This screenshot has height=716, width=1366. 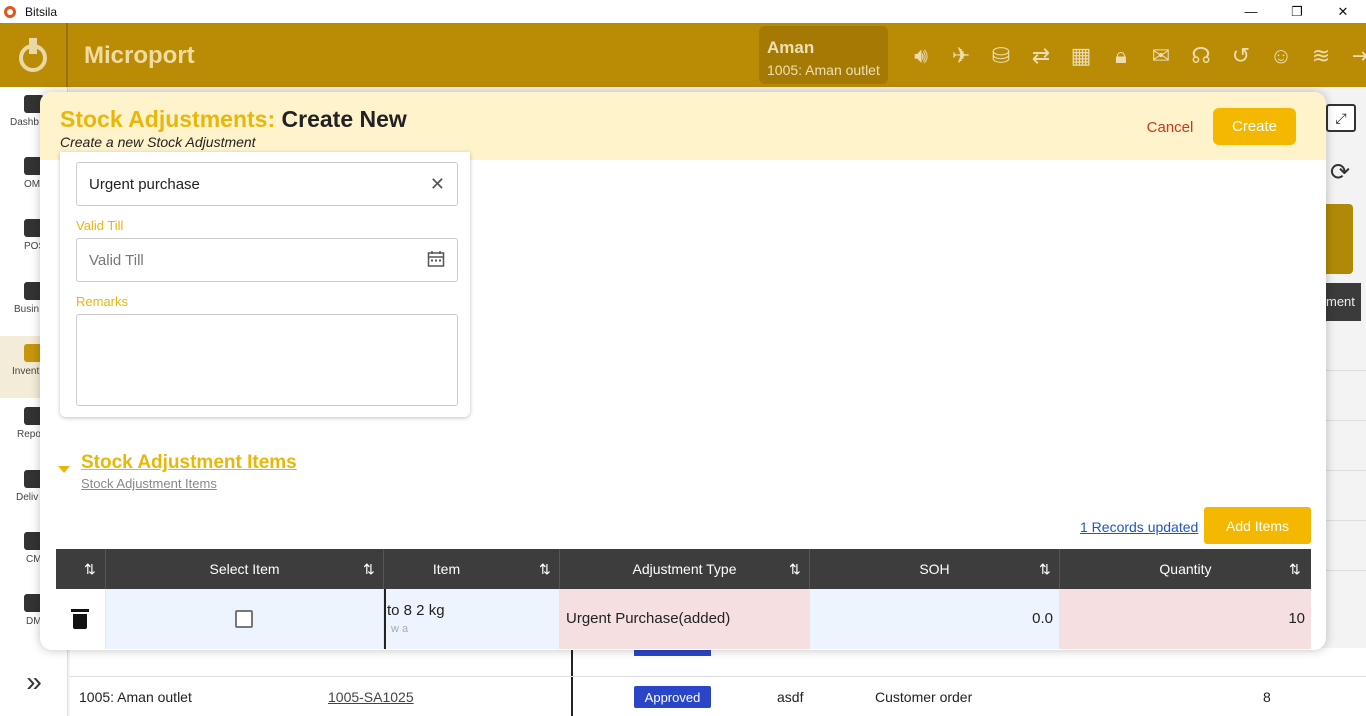 I want to click on header-label: Quantity, so click(x=1185, y=569).